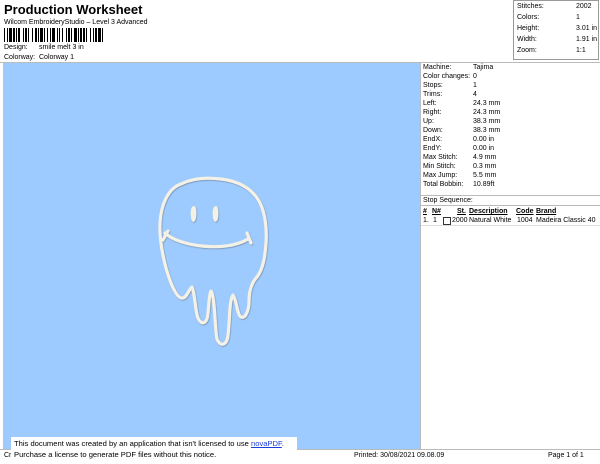 This screenshot has height=464, width=600. I want to click on summary-value: 1.91 in, so click(587, 39).